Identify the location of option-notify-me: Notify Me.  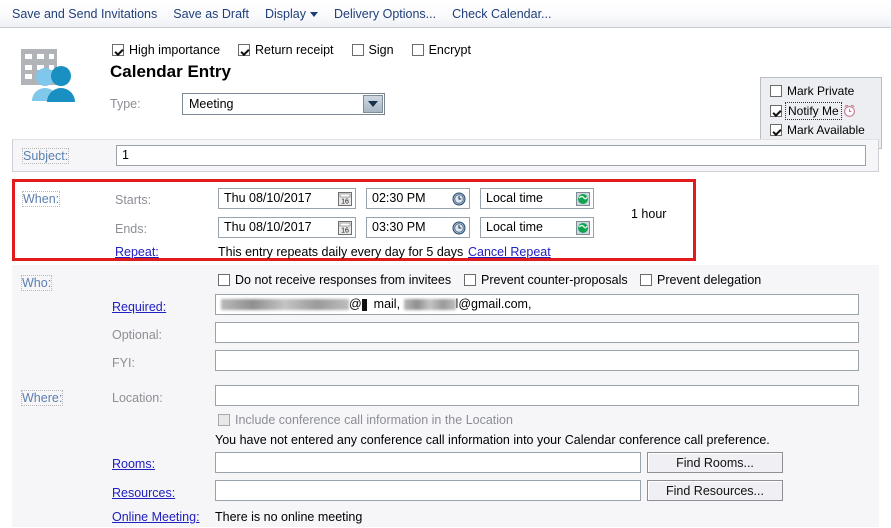
(825, 110).